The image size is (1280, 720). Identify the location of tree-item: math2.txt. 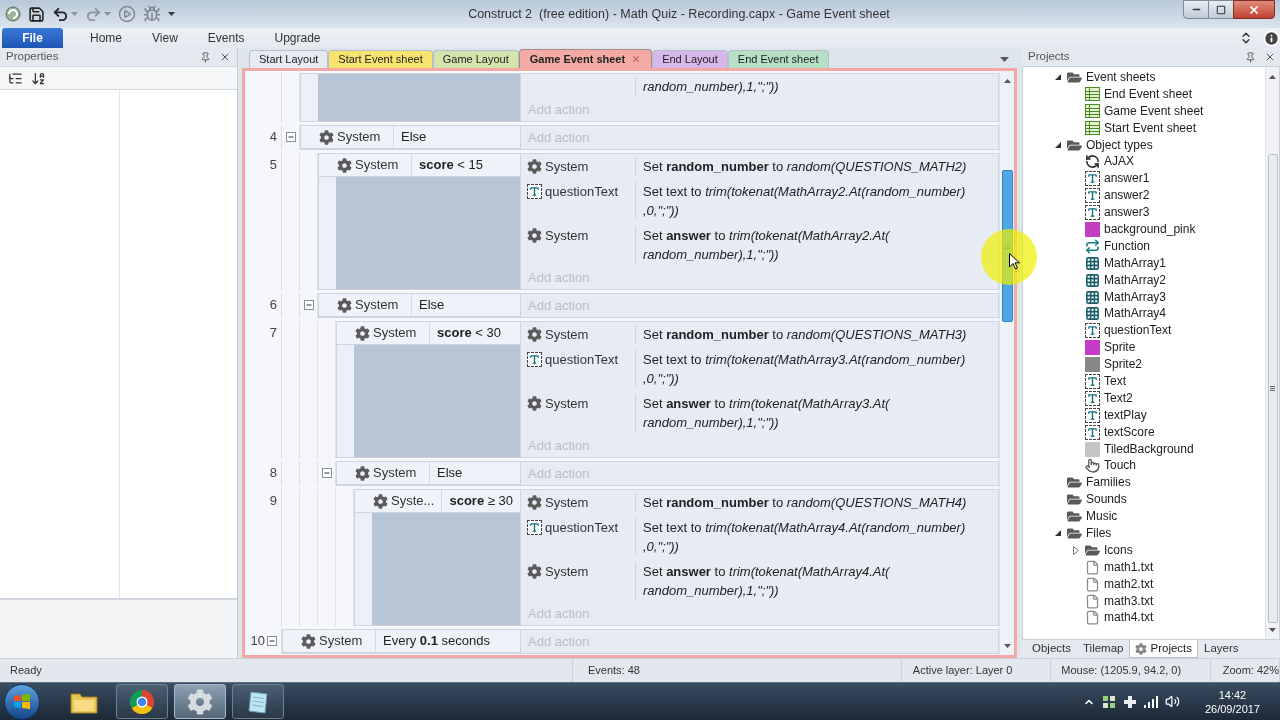
(1112, 584).